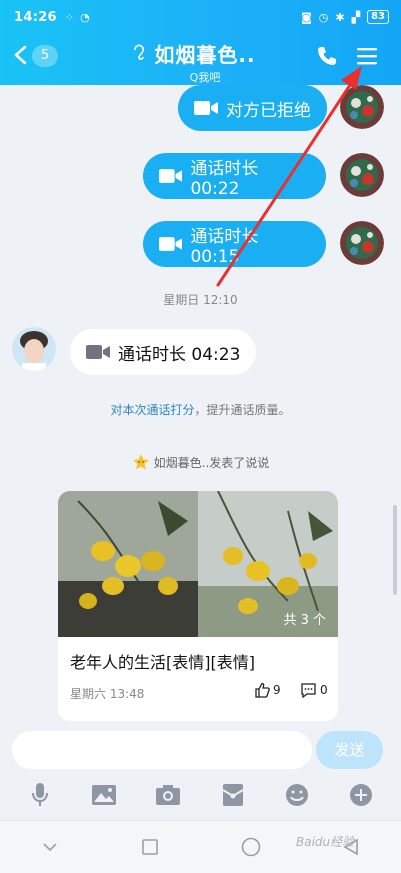 The height and width of the screenshot is (873, 401). I want to click on chat-subtitle: Q我吧, so click(205, 77).